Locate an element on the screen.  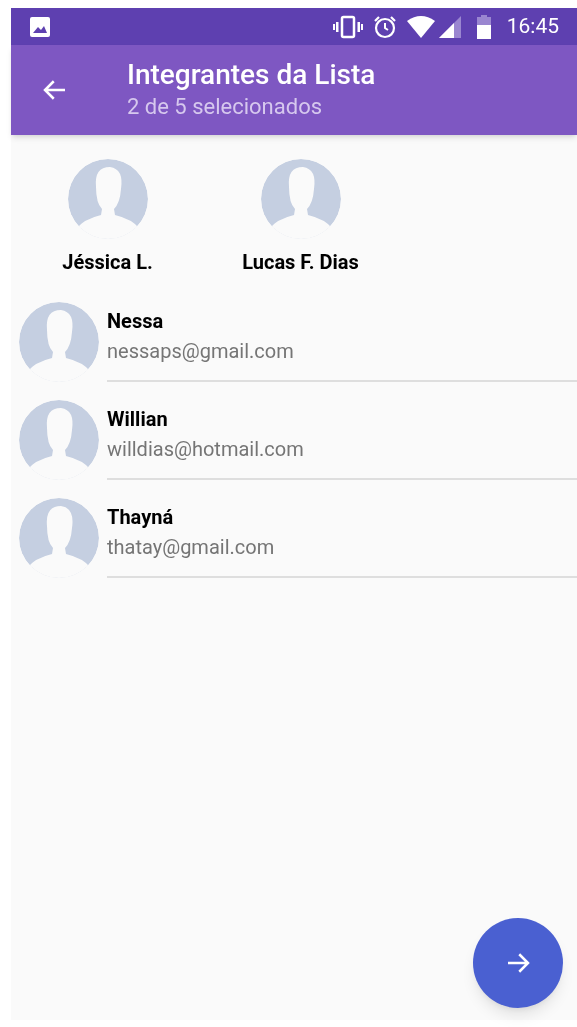
alarm-icon is located at coordinates (384, 26).